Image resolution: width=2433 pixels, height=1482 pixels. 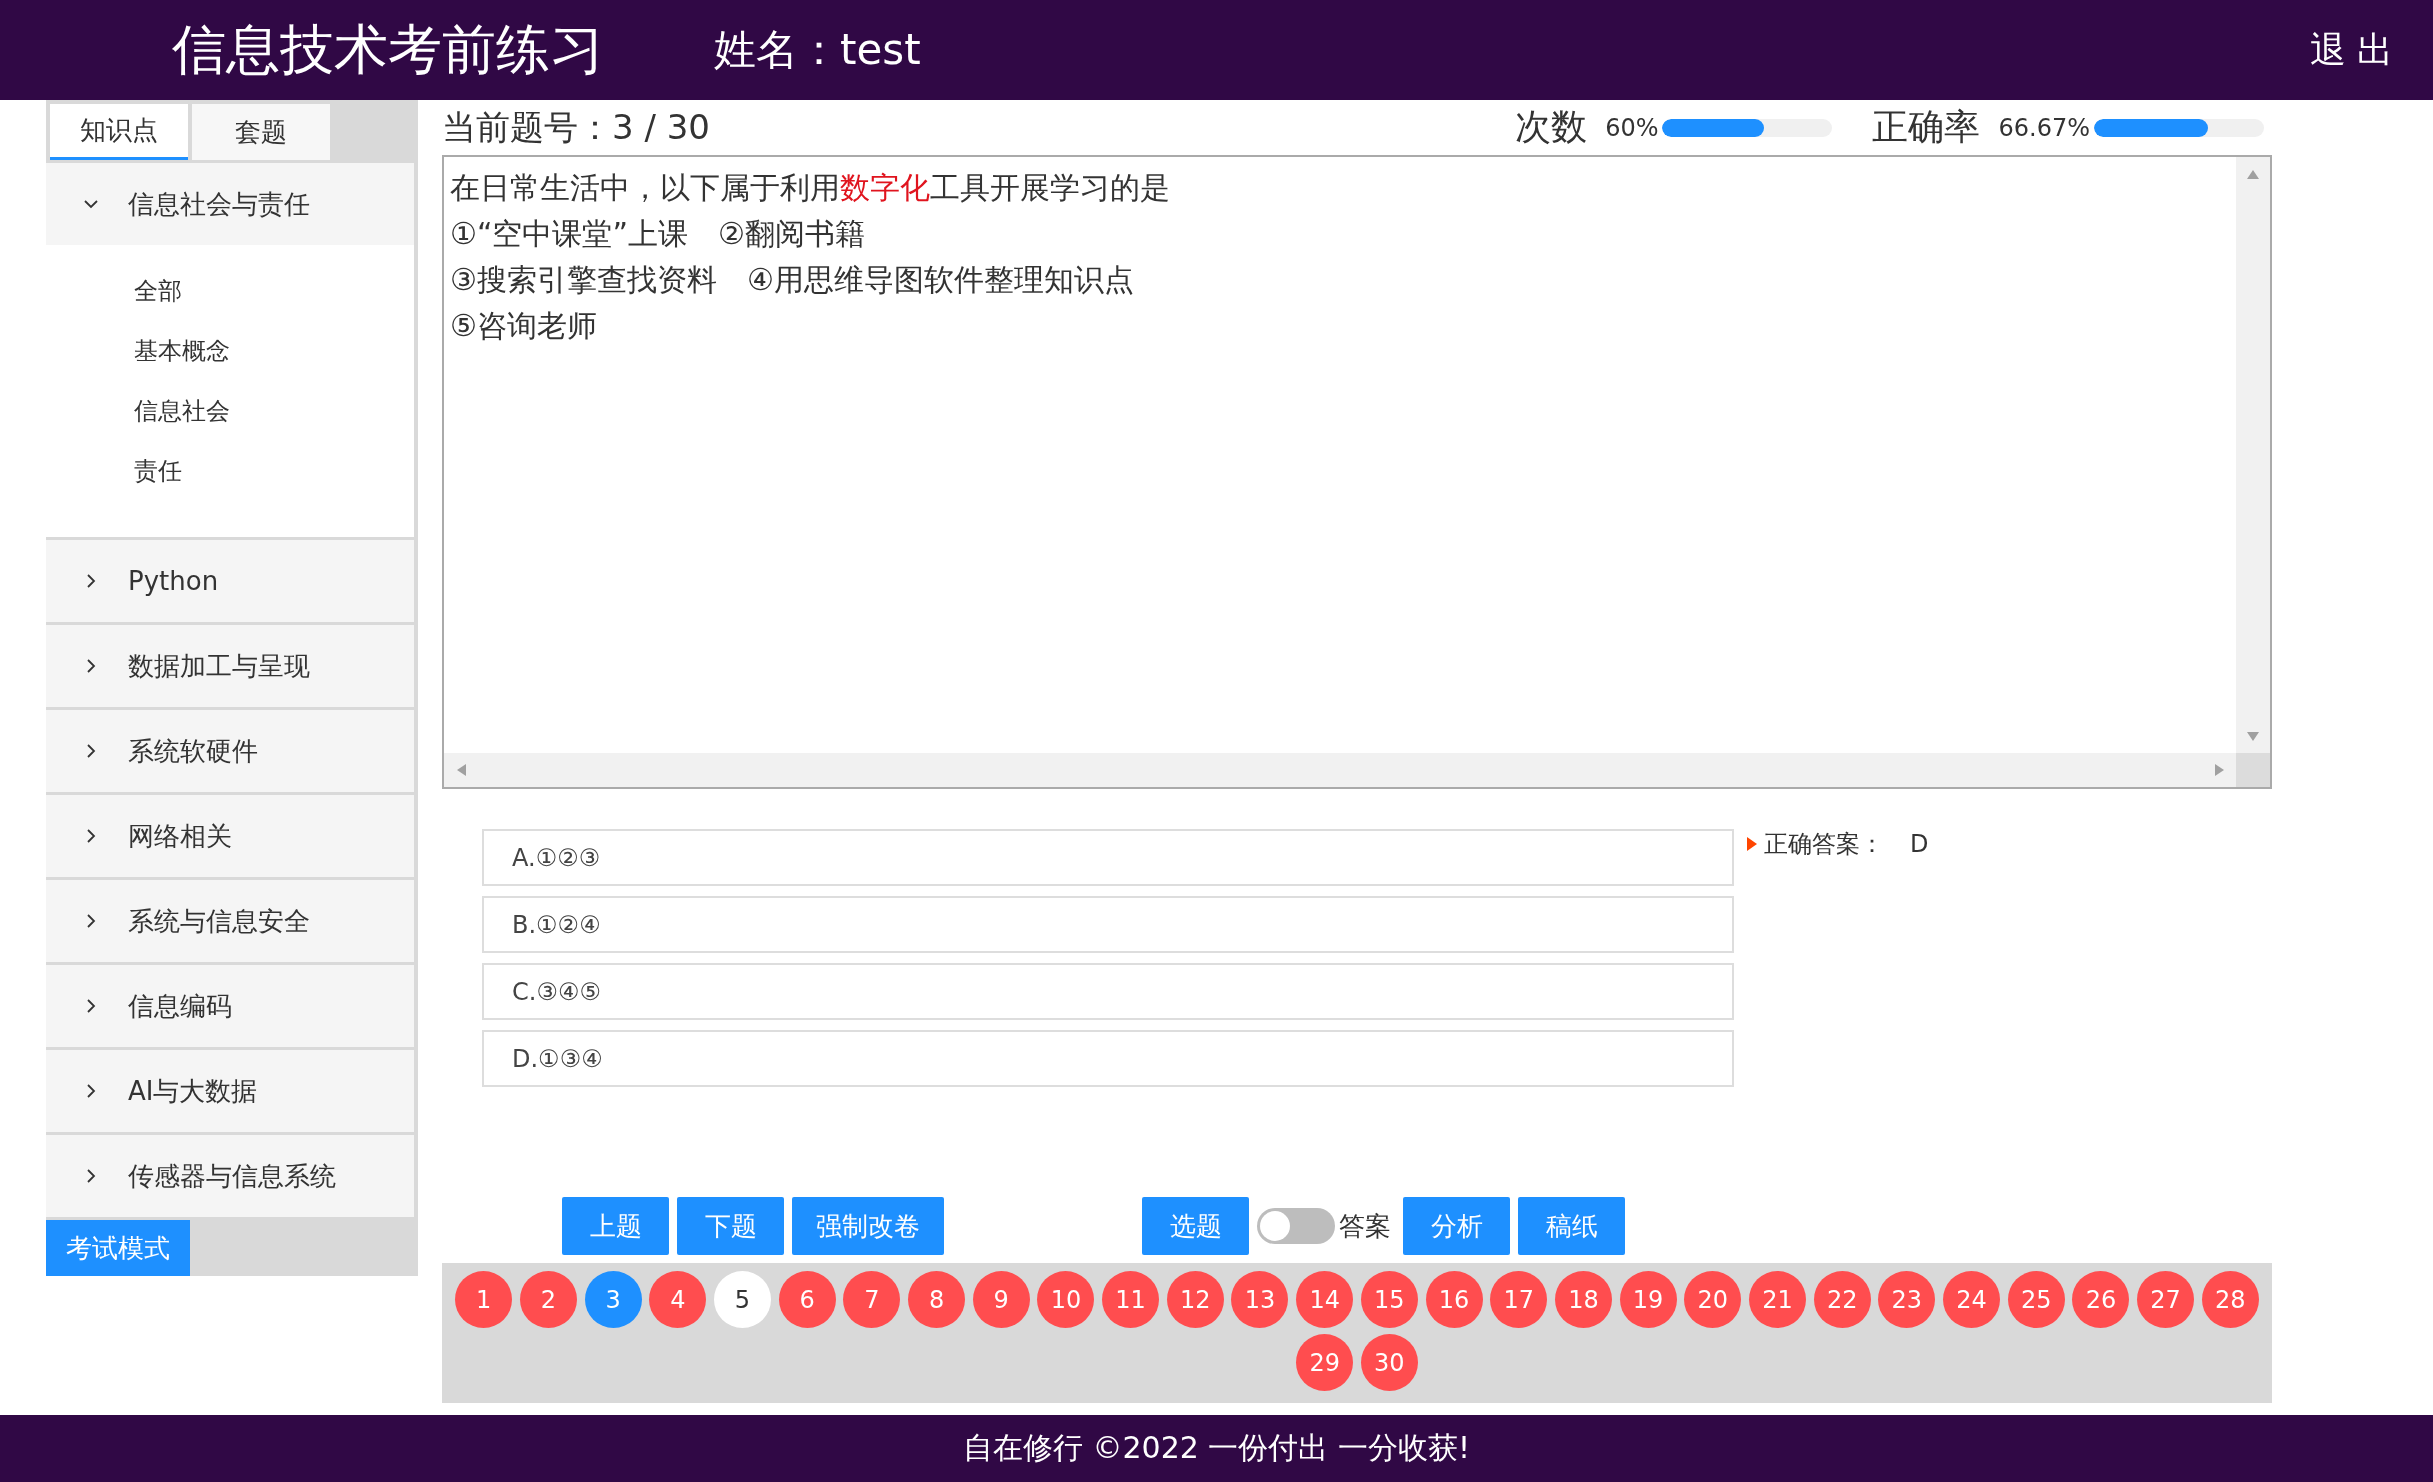 I want to click on category-label: 信息社会与责任, so click(x=219, y=204).